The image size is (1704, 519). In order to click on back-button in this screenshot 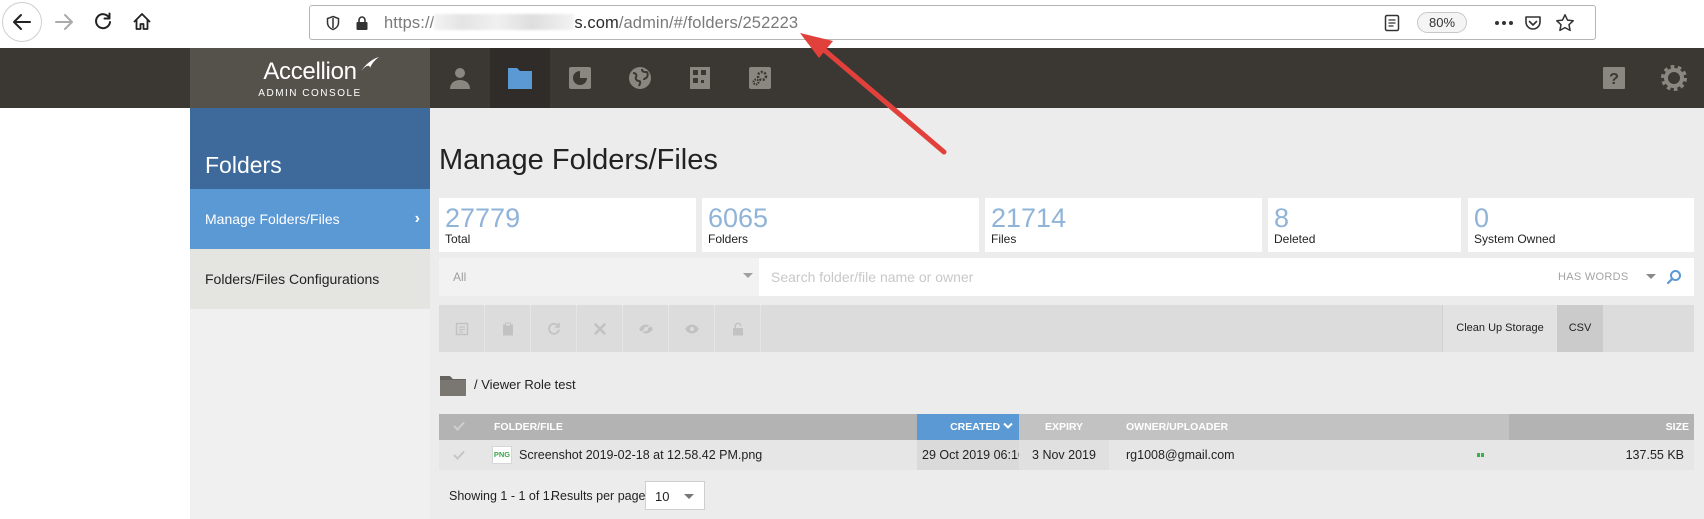, I will do `click(22, 22)`.